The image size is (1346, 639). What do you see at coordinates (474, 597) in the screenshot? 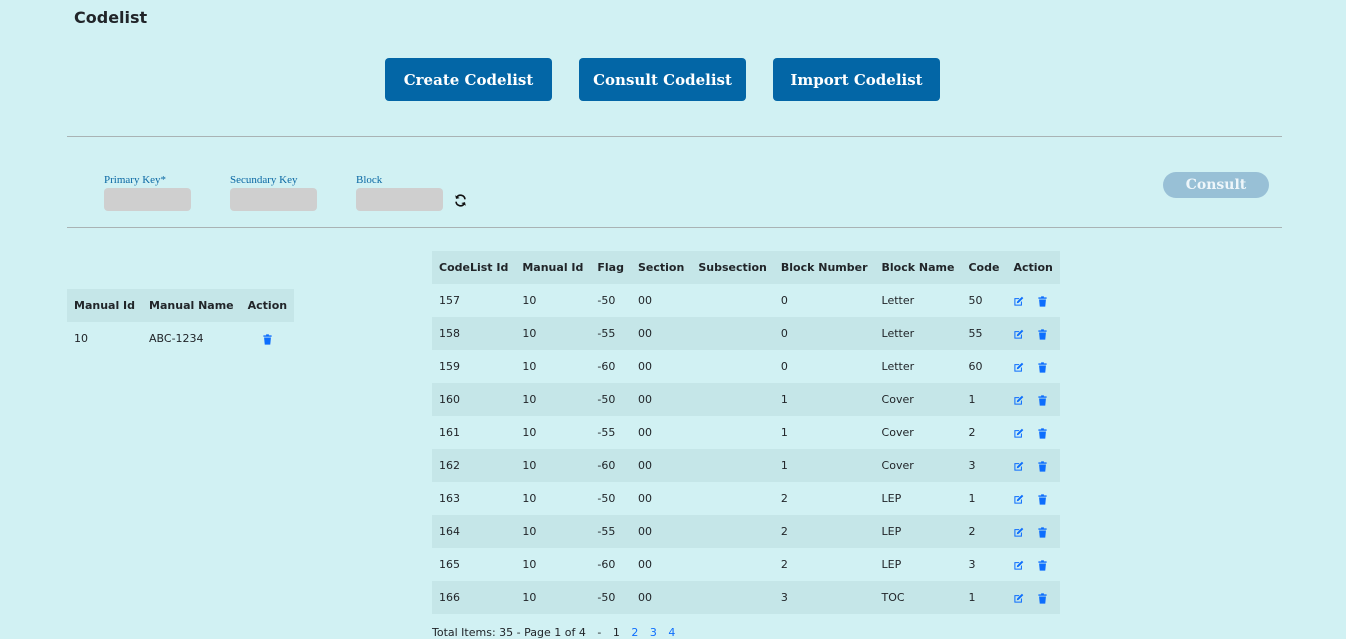
I see `codelist-id-cell: 166` at bounding box center [474, 597].